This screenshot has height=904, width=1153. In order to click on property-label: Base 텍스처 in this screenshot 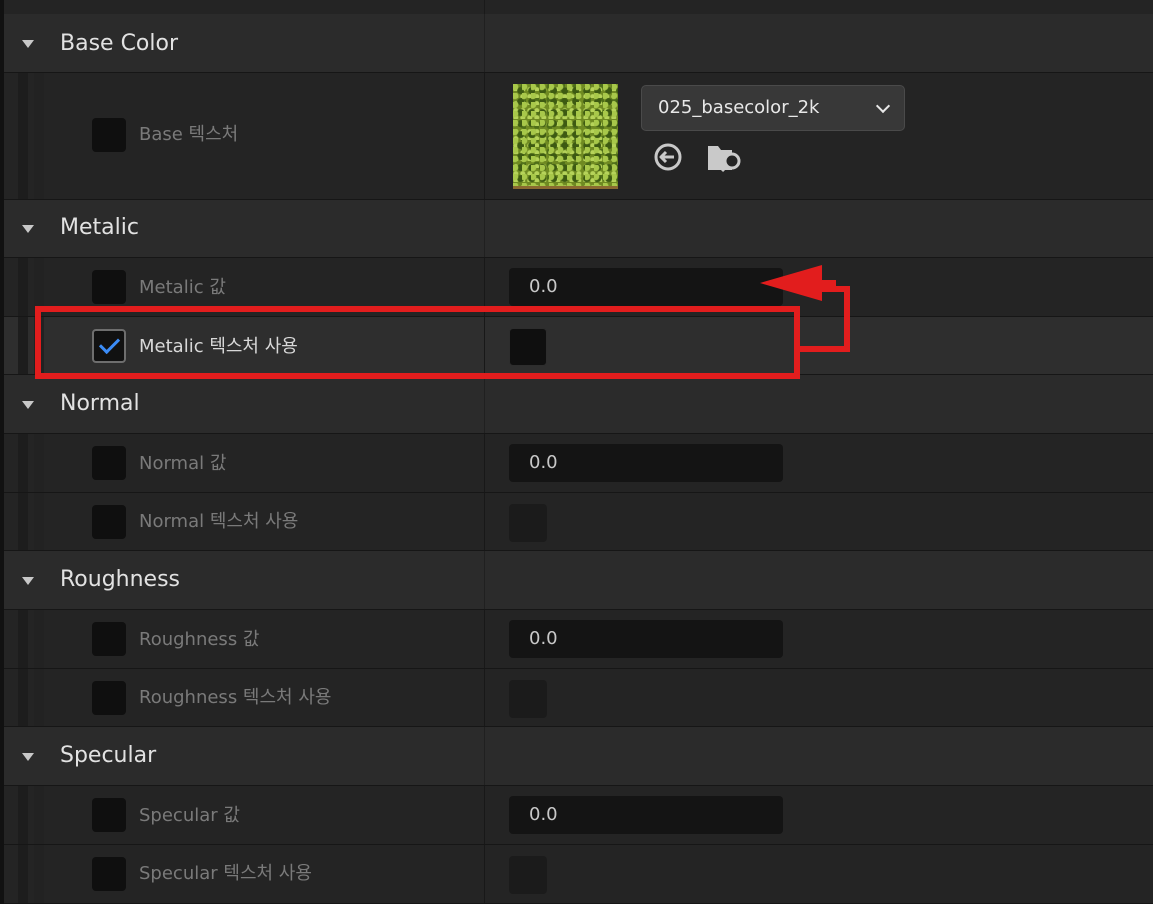, I will do `click(189, 134)`.